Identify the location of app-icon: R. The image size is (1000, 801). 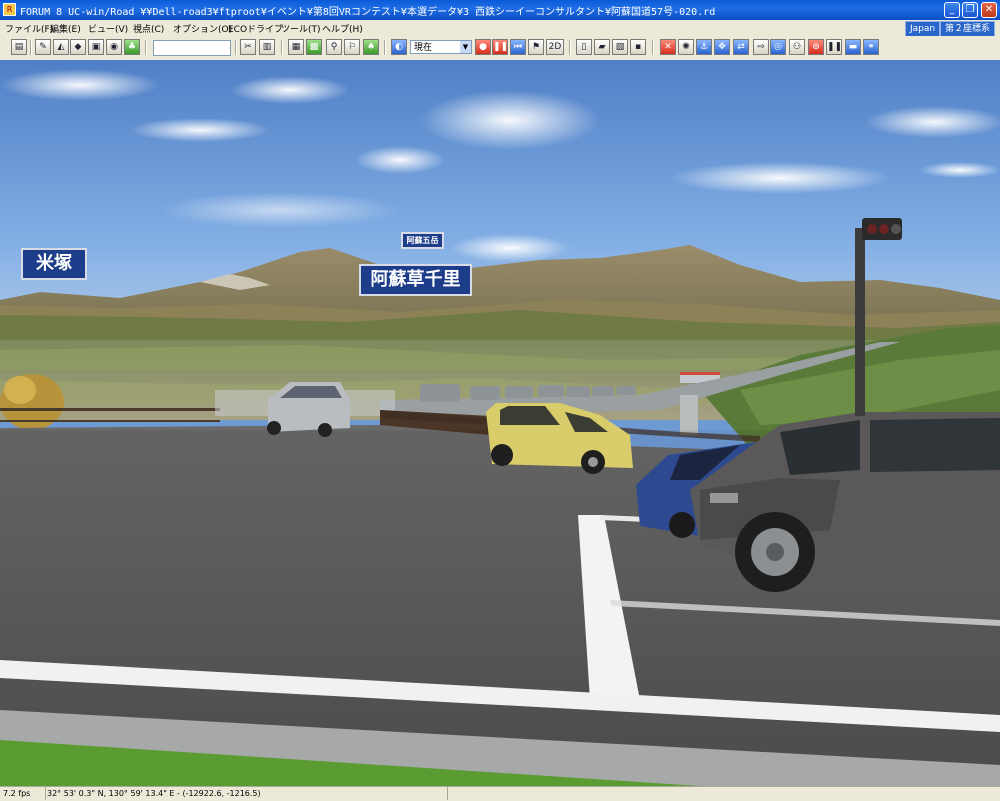
(9, 9).